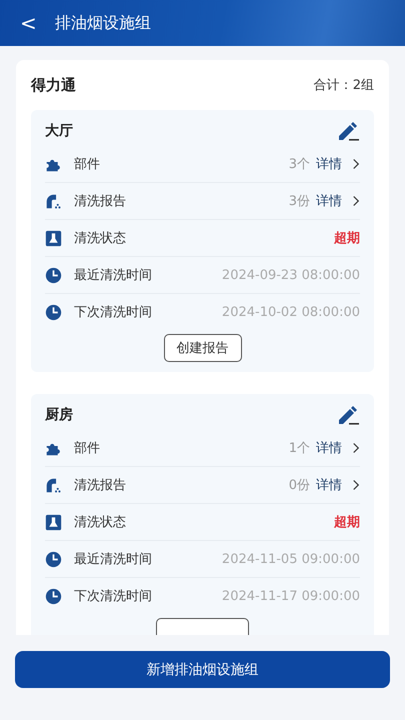 This screenshot has width=405, height=720. I want to click on create-report-button: 创建报告, so click(203, 348).